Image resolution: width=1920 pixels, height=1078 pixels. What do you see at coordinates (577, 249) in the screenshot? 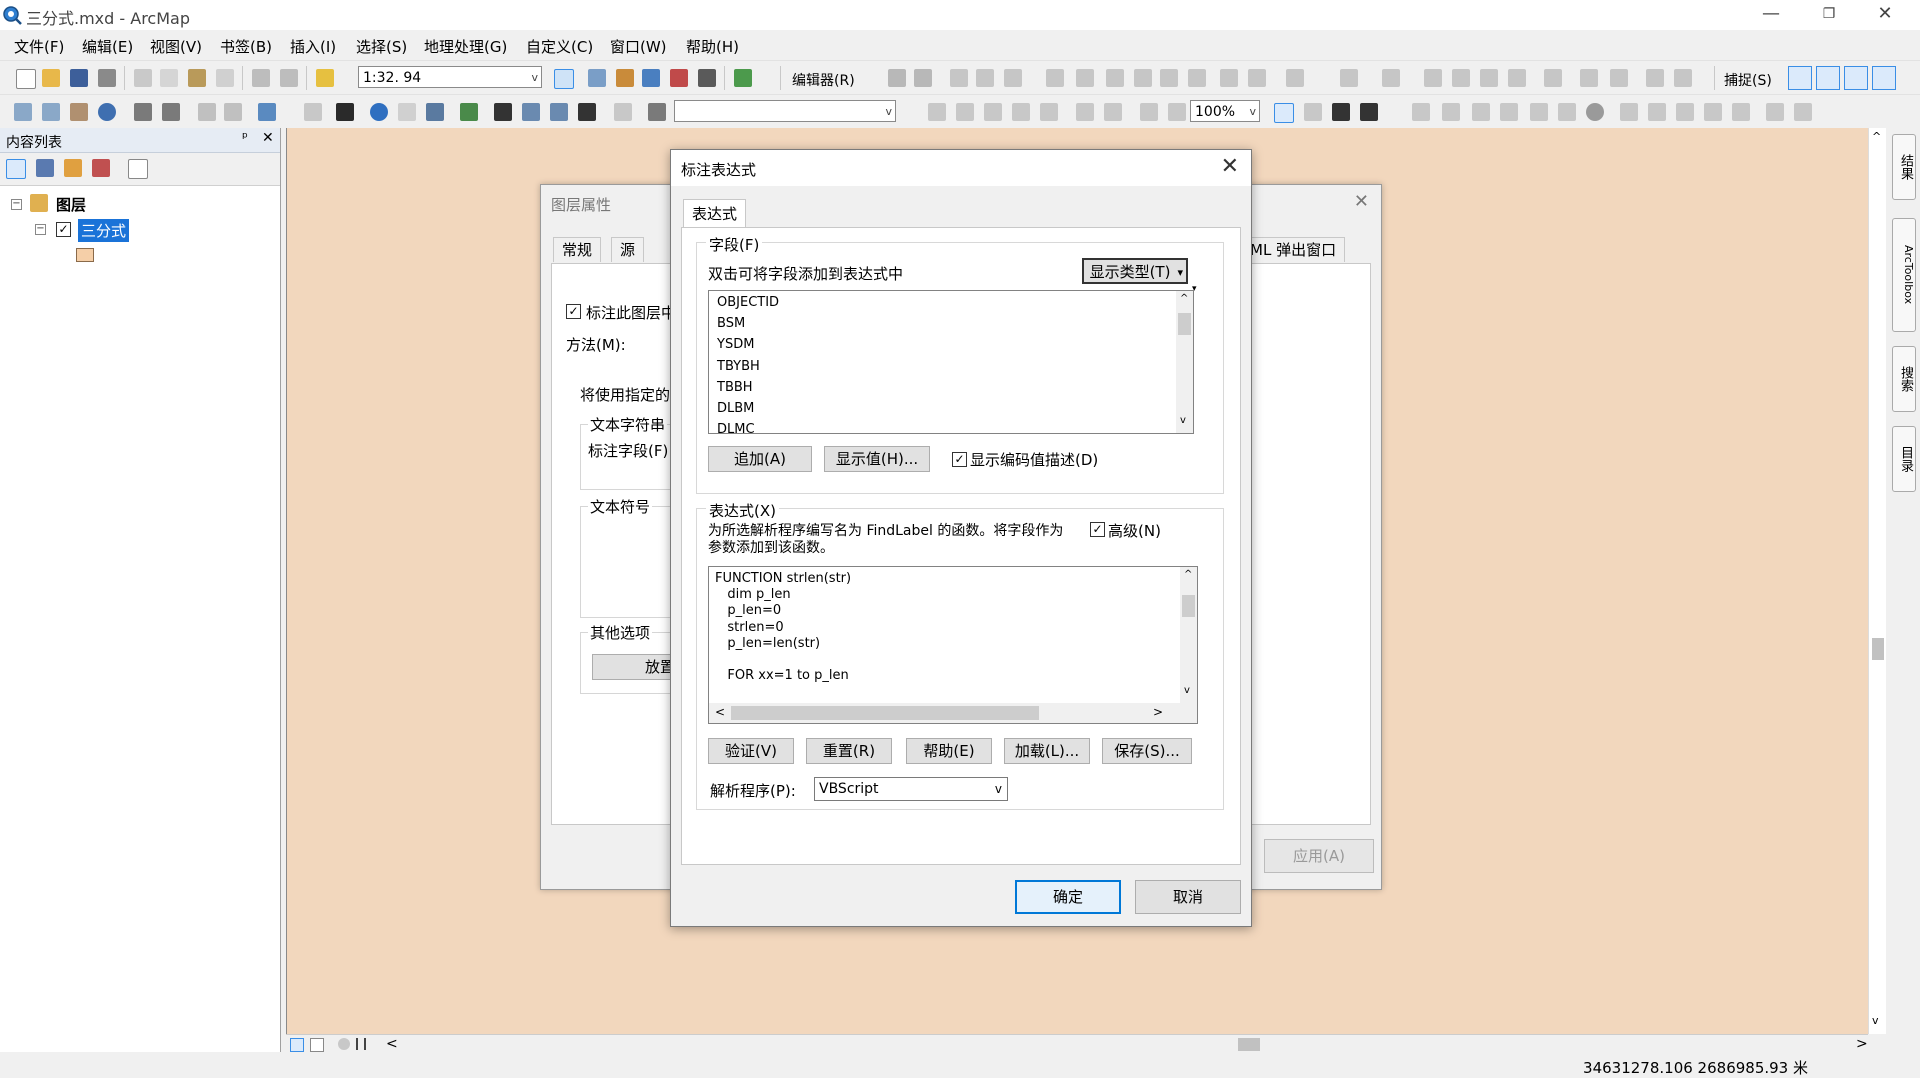
I see `tab-general: 常规` at bounding box center [577, 249].